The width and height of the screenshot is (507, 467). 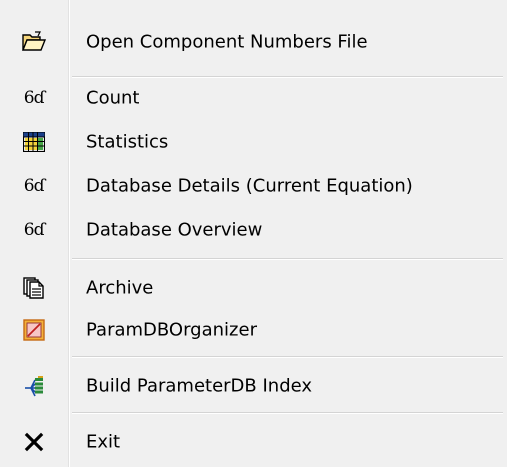 I want to click on menu-item-build-parameterdb-index: Build ParameterDB Index, so click(x=253, y=386).